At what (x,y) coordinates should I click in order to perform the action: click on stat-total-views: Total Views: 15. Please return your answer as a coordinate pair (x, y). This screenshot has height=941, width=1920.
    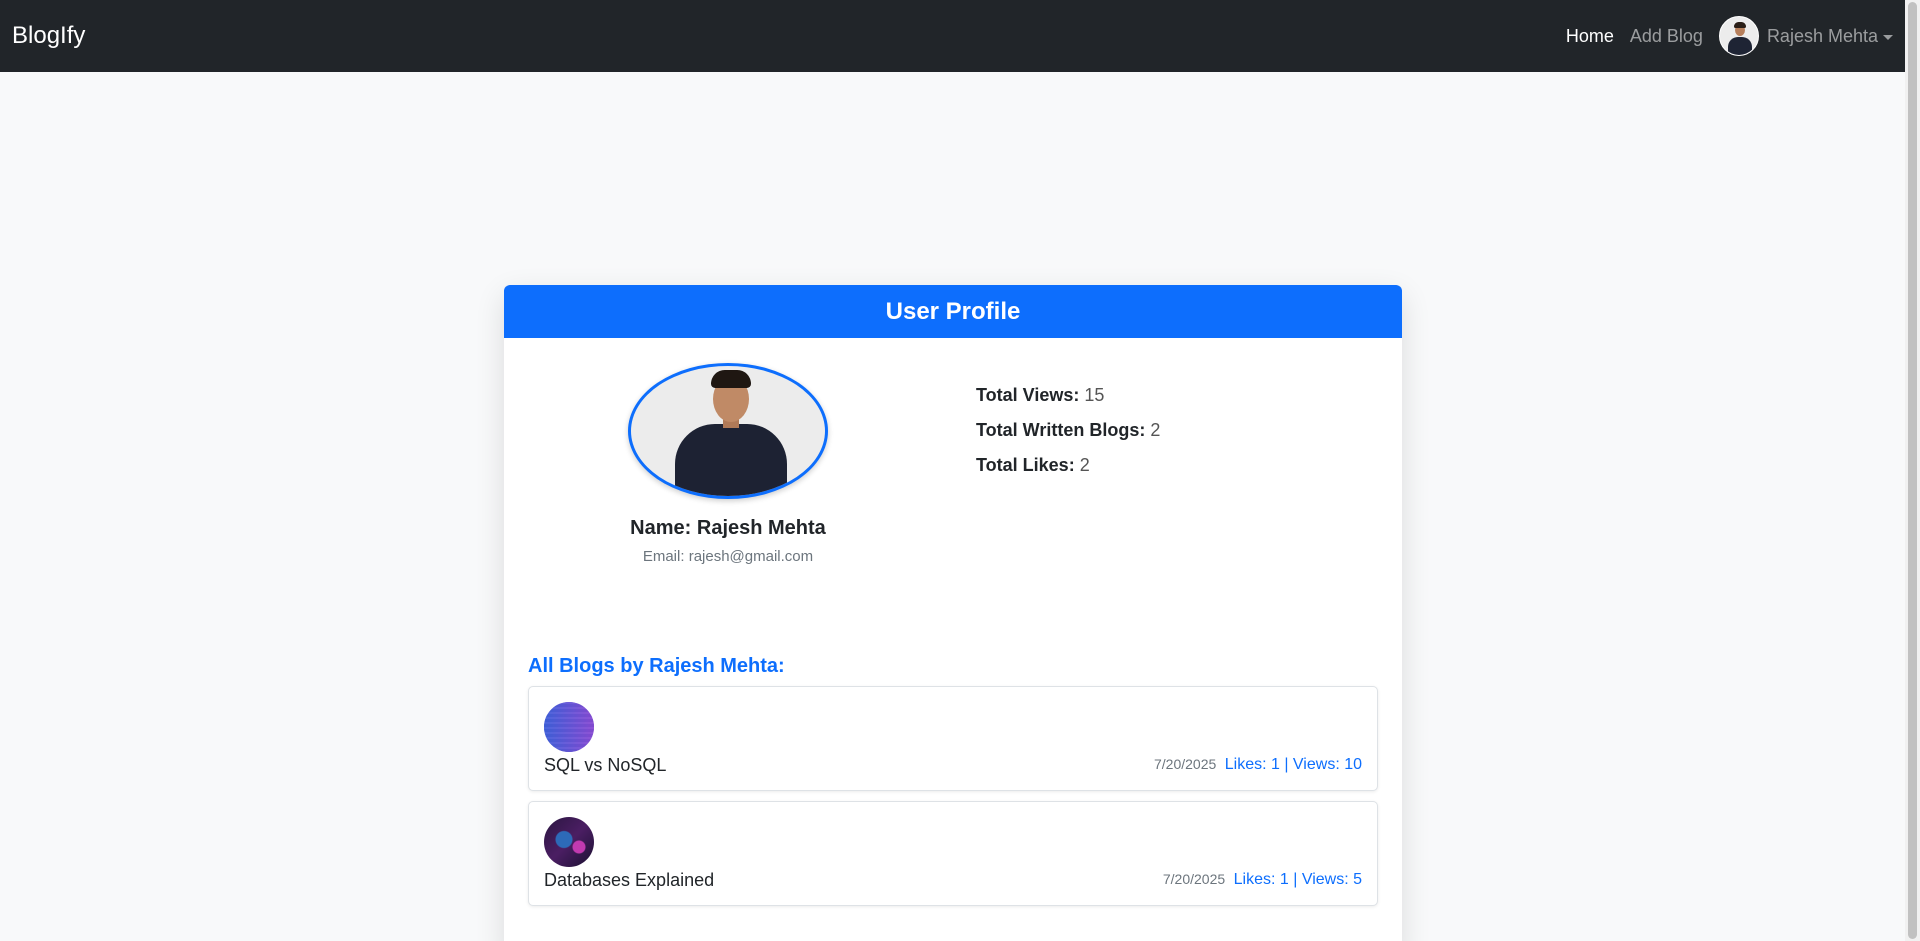
    Looking at the image, I should click on (1040, 395).